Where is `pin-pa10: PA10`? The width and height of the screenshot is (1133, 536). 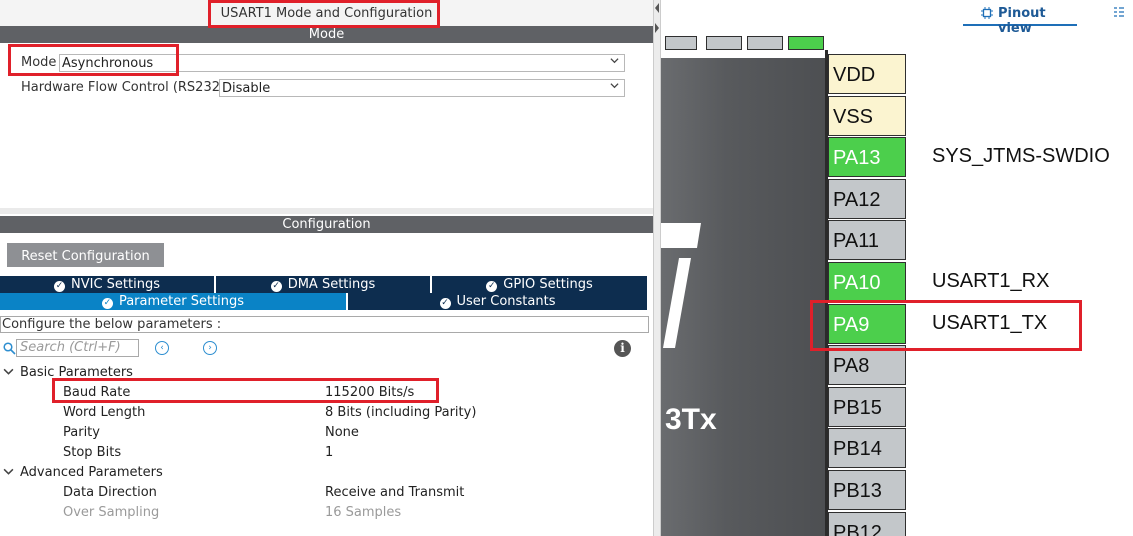
pin-pa10: PA10 is located at coordinates (867, 282).